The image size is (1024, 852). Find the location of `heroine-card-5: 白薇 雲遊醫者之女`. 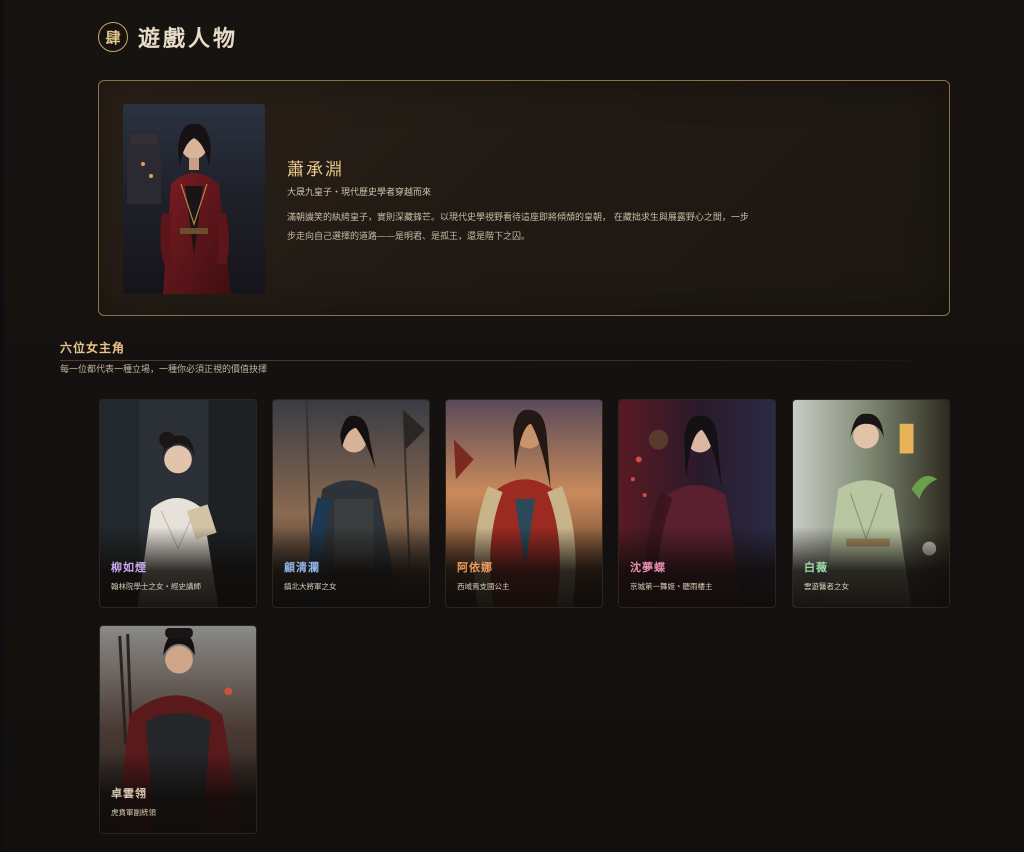

heroine-card-5: 白薇 雲遊醫者之女 is located at coordinates (871, 503).